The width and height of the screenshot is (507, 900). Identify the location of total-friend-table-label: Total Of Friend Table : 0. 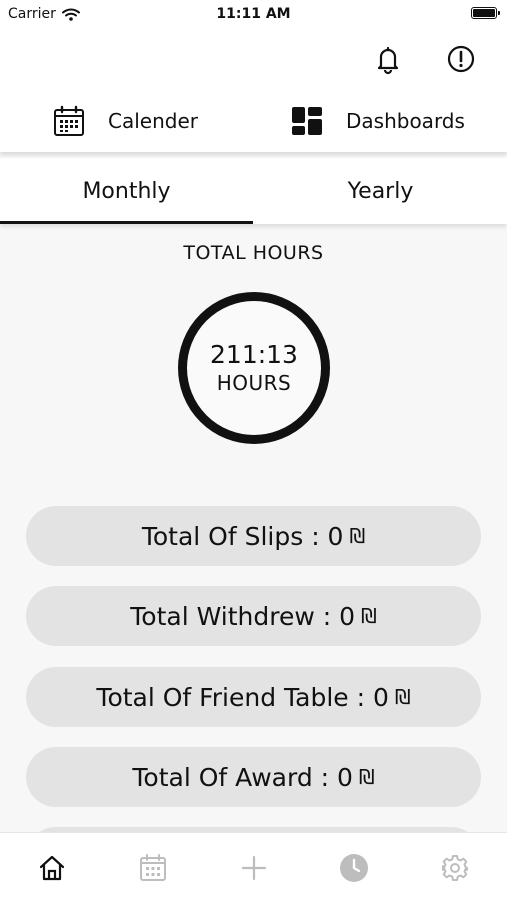
(242, 697).